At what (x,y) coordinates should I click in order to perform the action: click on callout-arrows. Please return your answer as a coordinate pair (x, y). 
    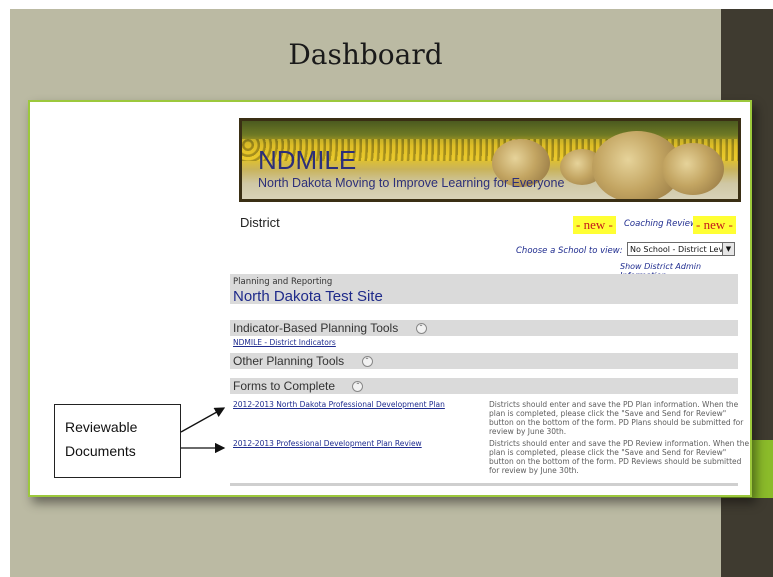
    Looking at the image, I should click on (203, 430).